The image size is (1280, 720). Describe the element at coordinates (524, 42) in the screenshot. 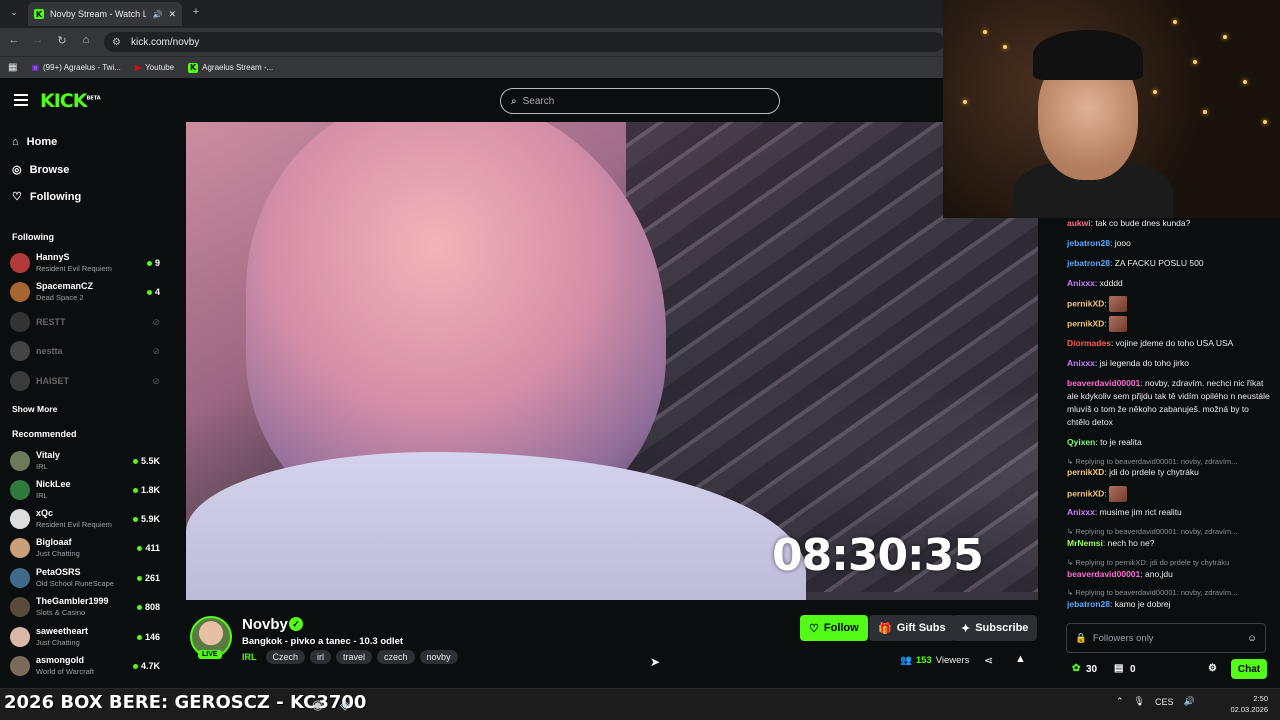

I see `url-field: ⚙ kick.com/novby` at that location.